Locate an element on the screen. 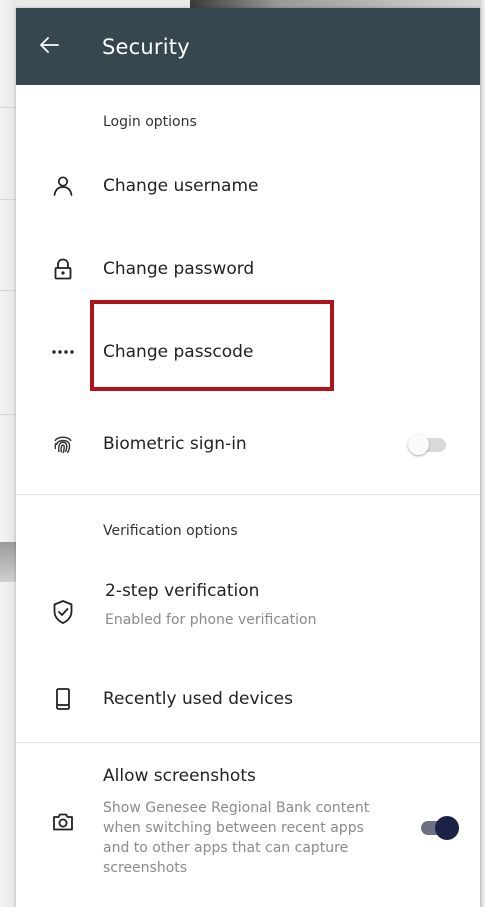 Image resolution: width=485 pixels, height=907 pixels. menu-item-change-username: Change username is located at coordinates (248, 186).